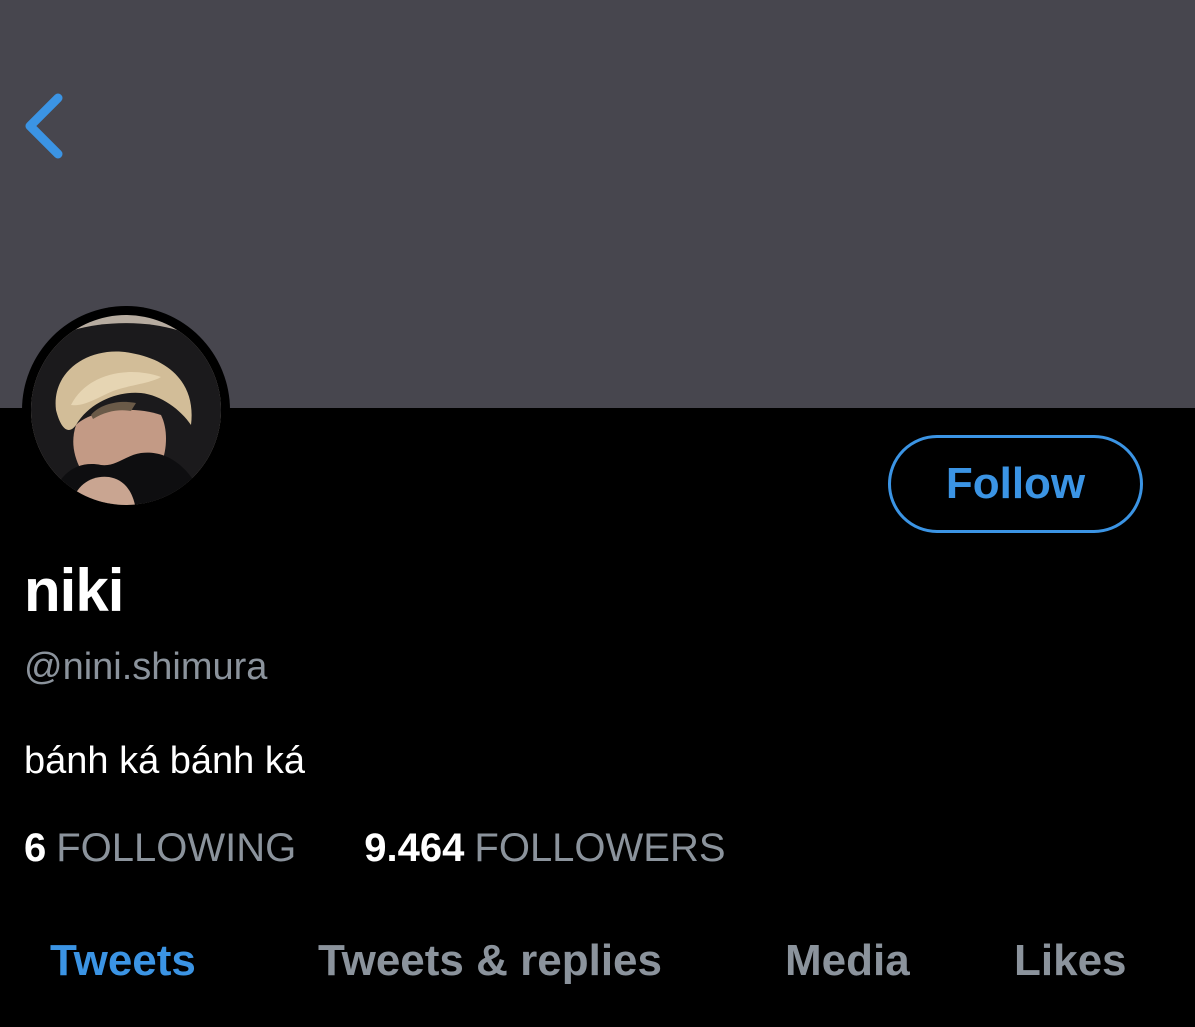 This screenshot has height=1027, width=1195. What do you see at coordinates (74, 590) in the screenshot?
I see `display-name: niki` at bounding box center [74, 590].